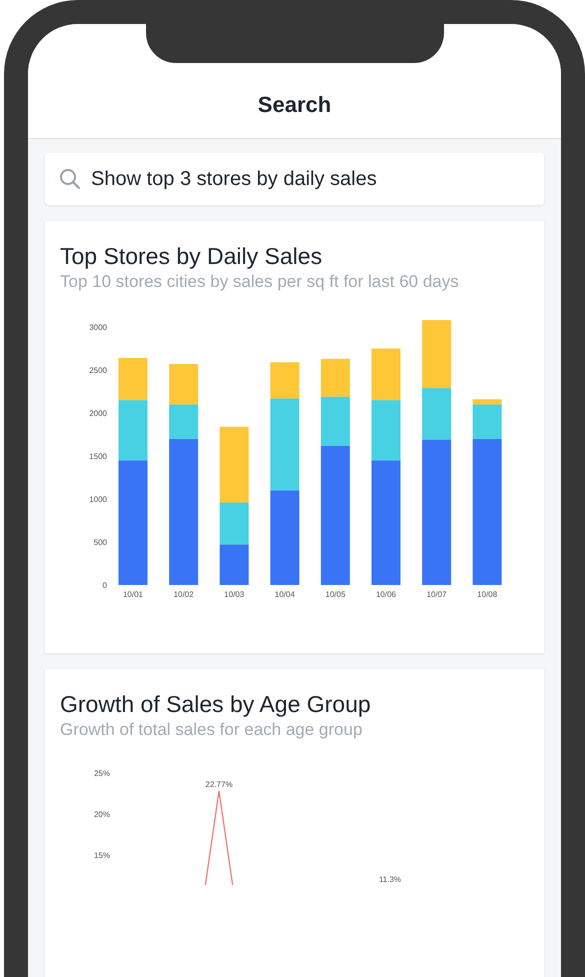  Describe the element at coordinates (98, 413) in the screenshot. I see `y-axis-label: 2000` at that location.